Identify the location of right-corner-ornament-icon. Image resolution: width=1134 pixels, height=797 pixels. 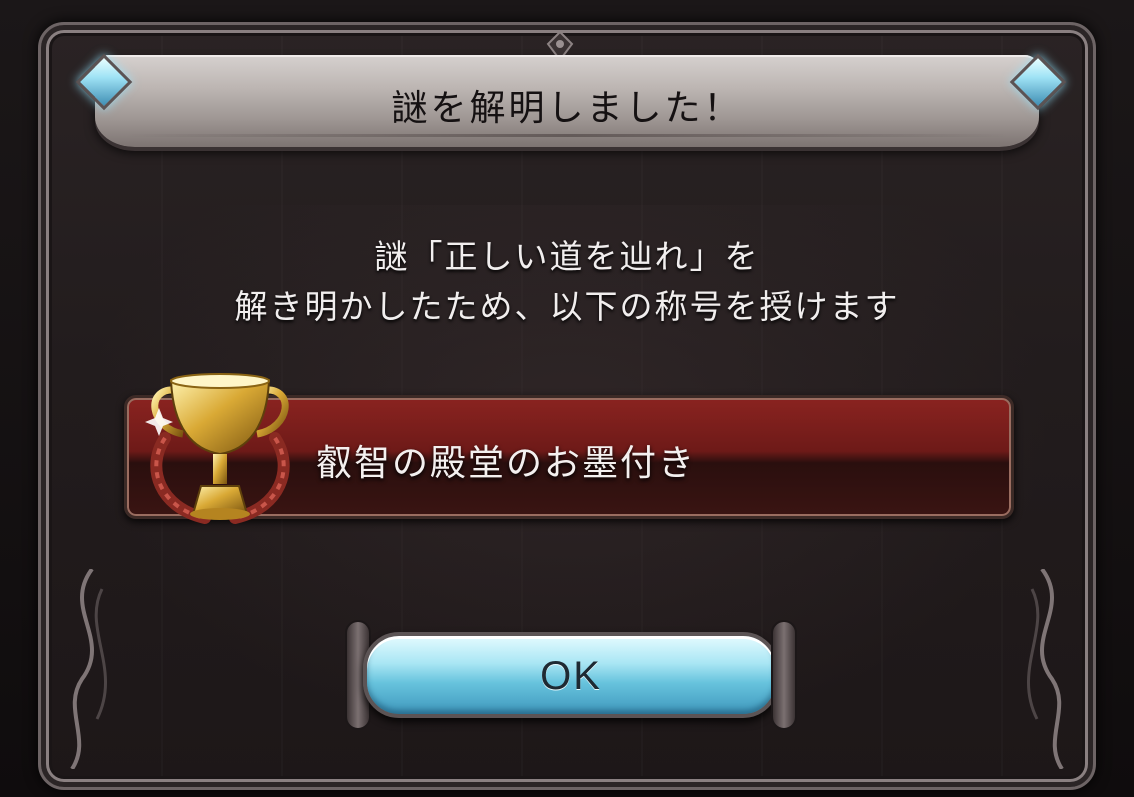
(1045, 669).